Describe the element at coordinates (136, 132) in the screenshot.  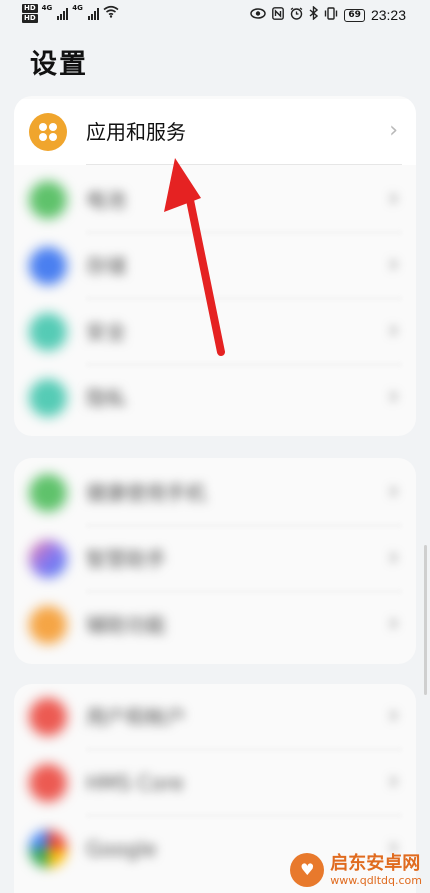
I see `settings-item-label: 应用和服务` at that location.